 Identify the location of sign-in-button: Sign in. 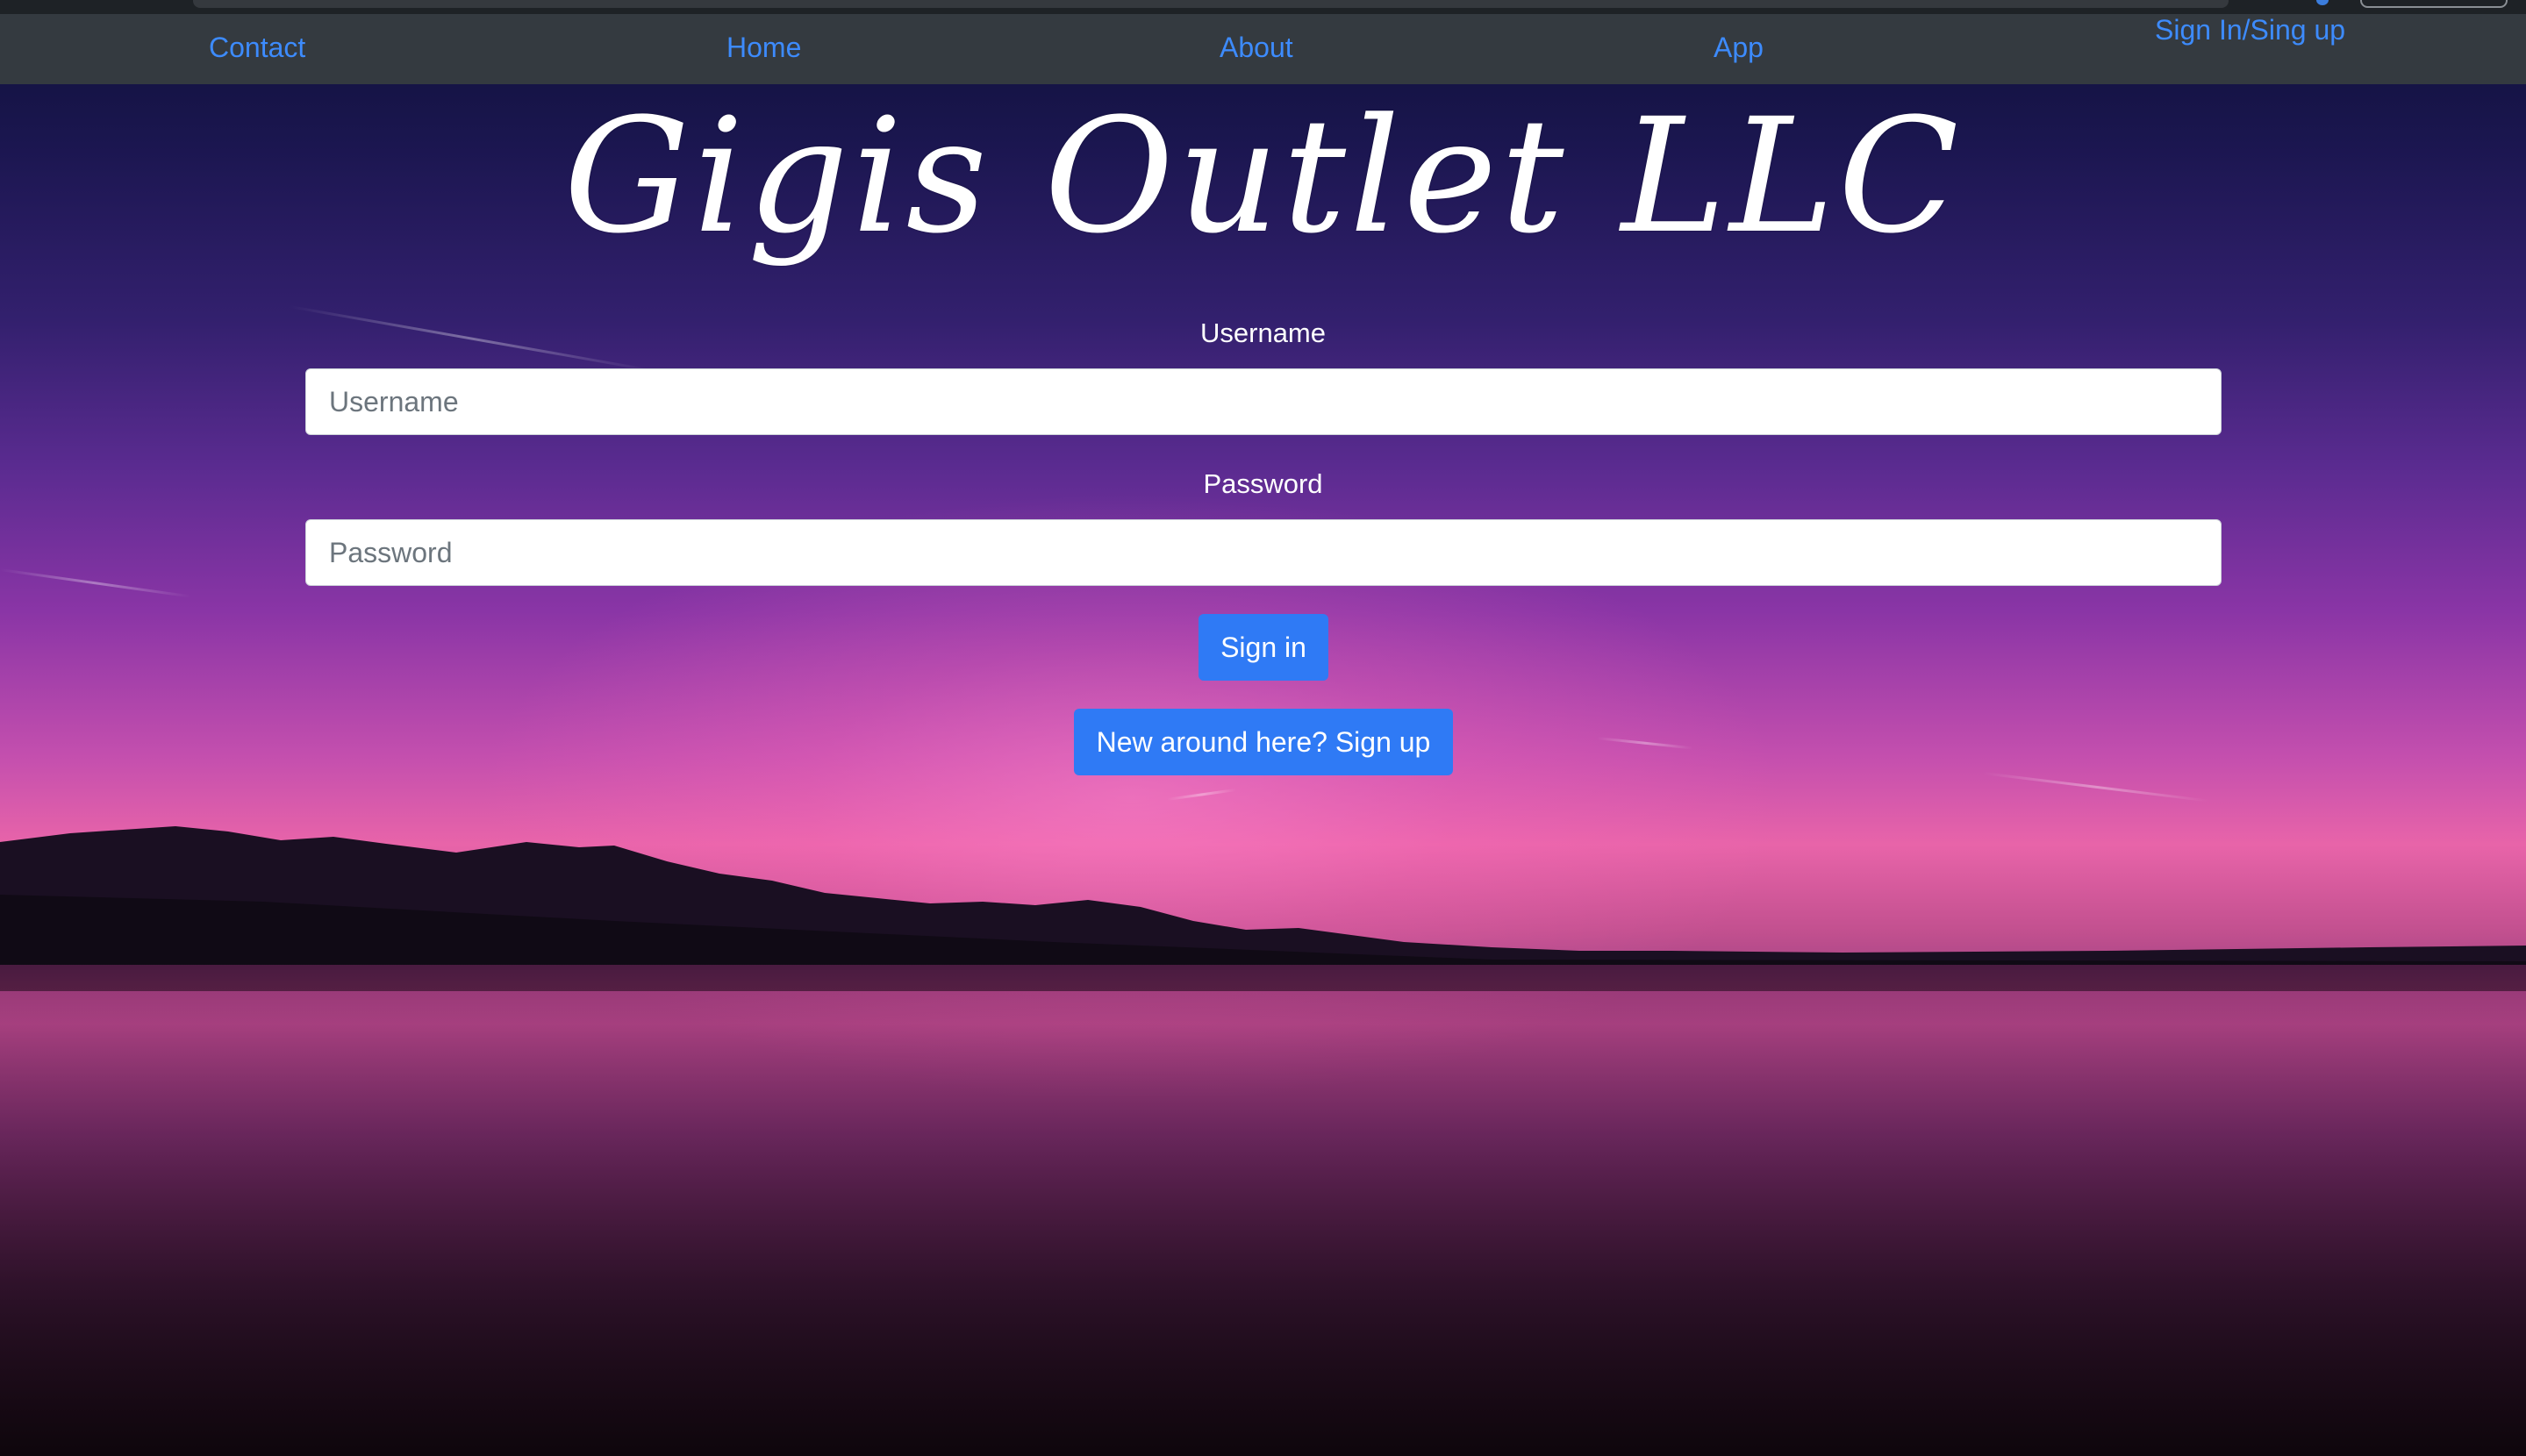
(1264, 647).